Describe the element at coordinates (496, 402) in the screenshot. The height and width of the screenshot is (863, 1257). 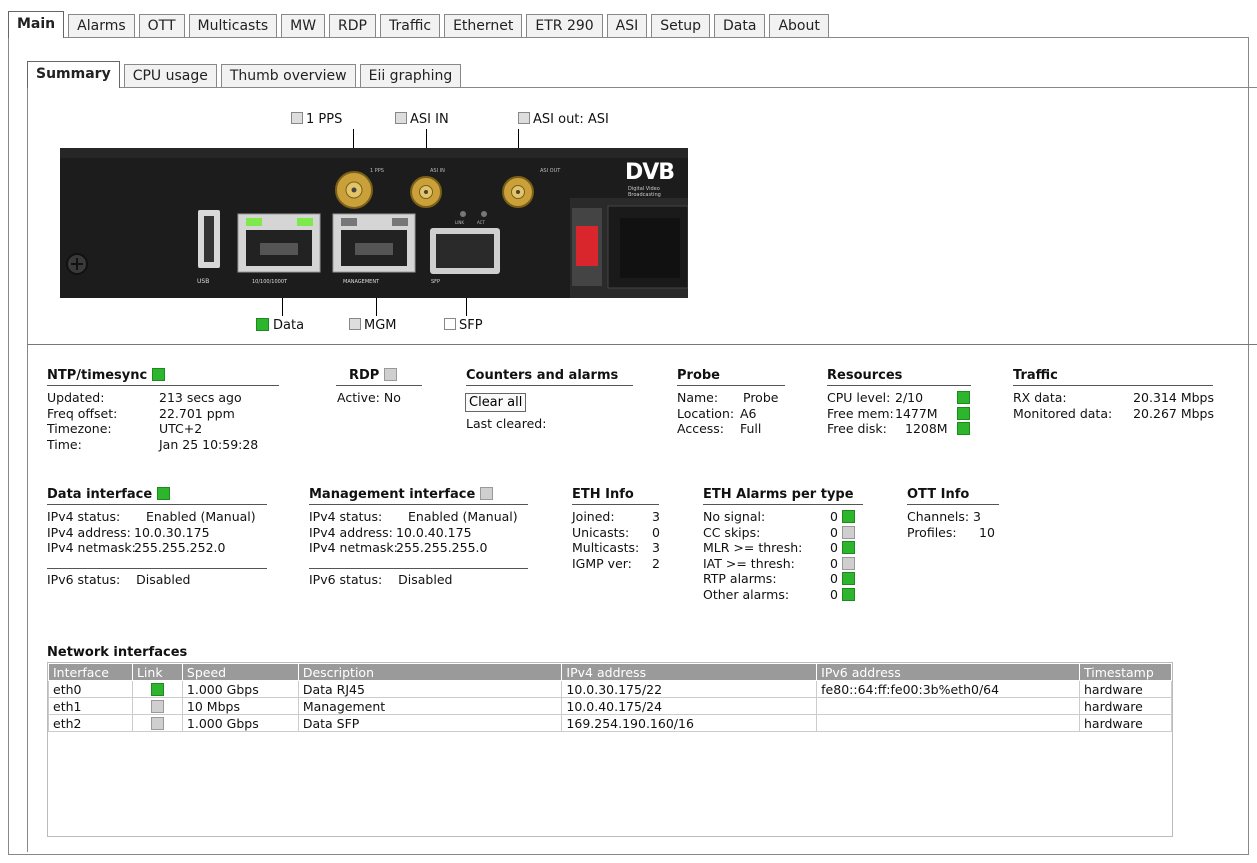
I see `clear-all-button: Clear all` at that location.